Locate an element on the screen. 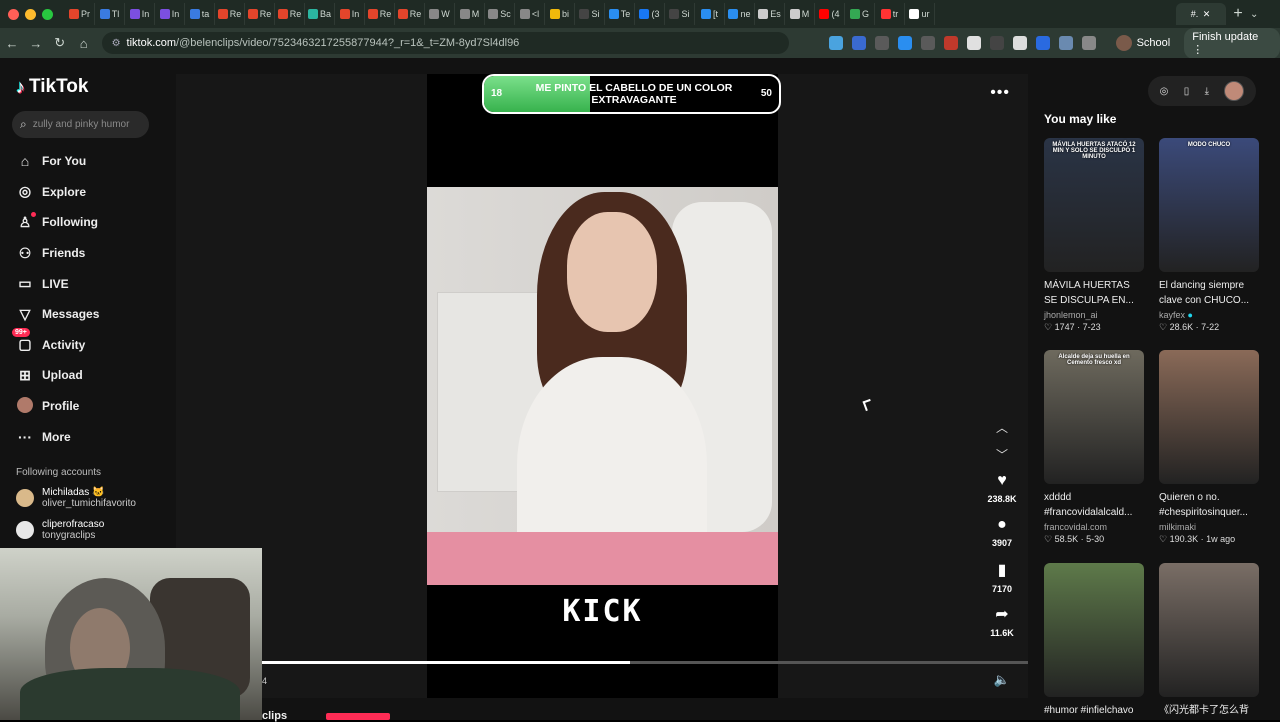 The width and height of the screenshot is (1280, 722). reload-icon: ↻ is located at coordinates (60, 43).